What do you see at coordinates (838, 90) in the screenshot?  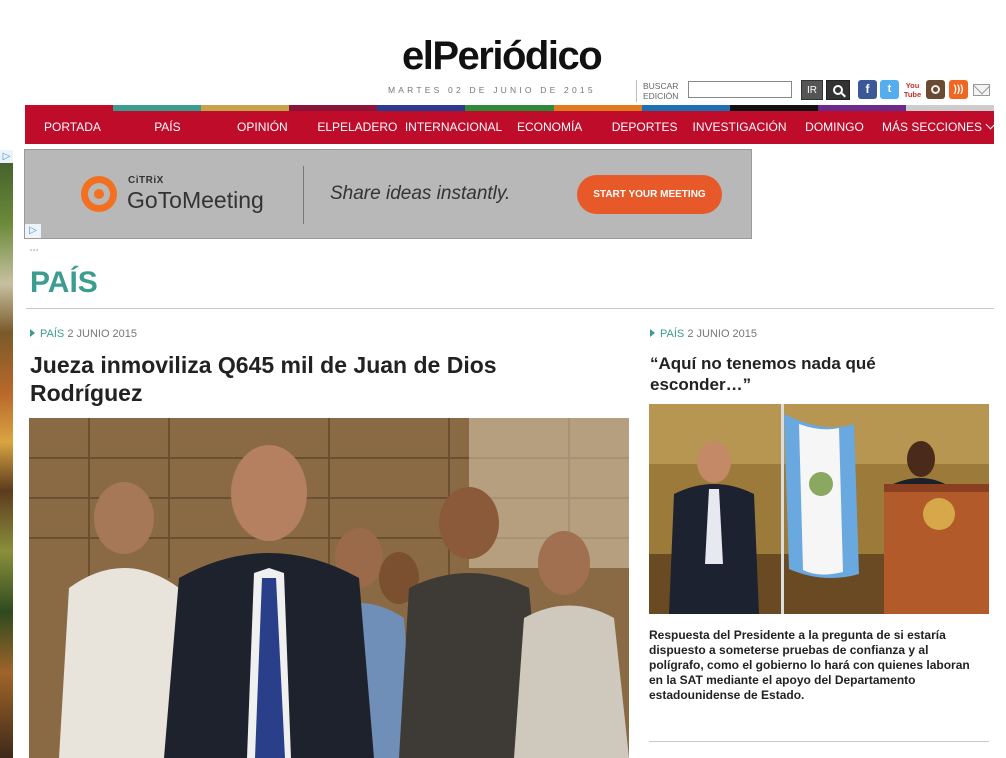 I see `search-button` at bounding box center [838, 90].